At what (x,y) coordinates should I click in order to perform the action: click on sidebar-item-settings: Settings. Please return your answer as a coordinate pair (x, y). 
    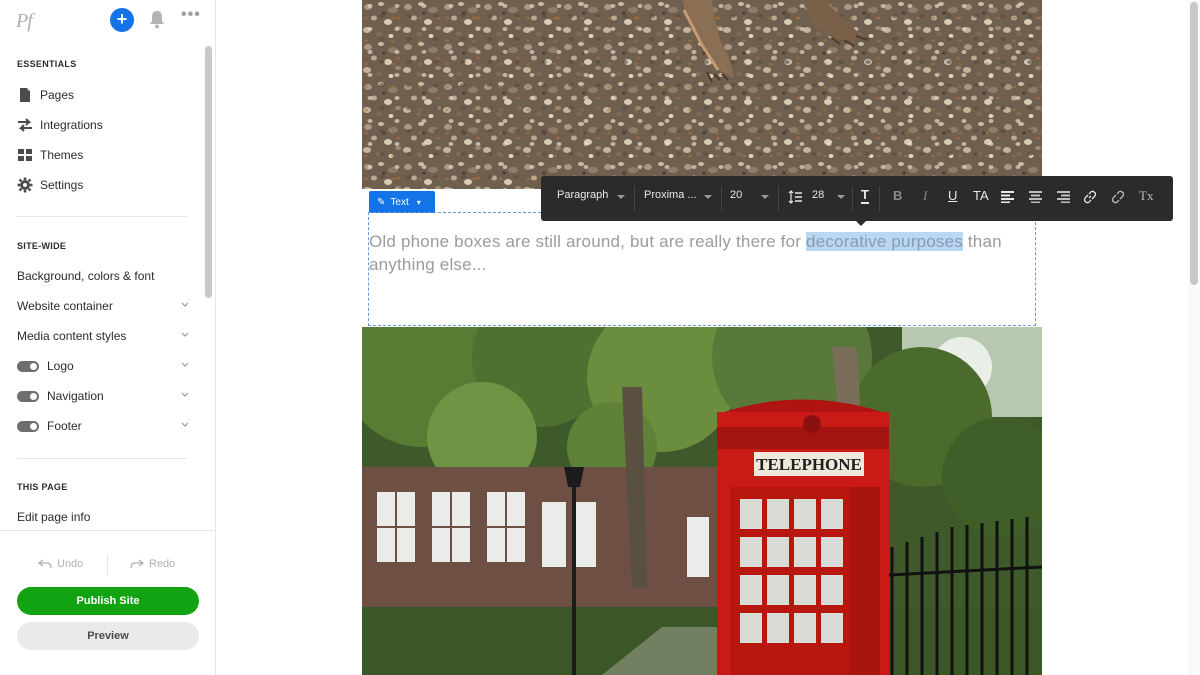
    Looking at the image, I should click on (103, 185).